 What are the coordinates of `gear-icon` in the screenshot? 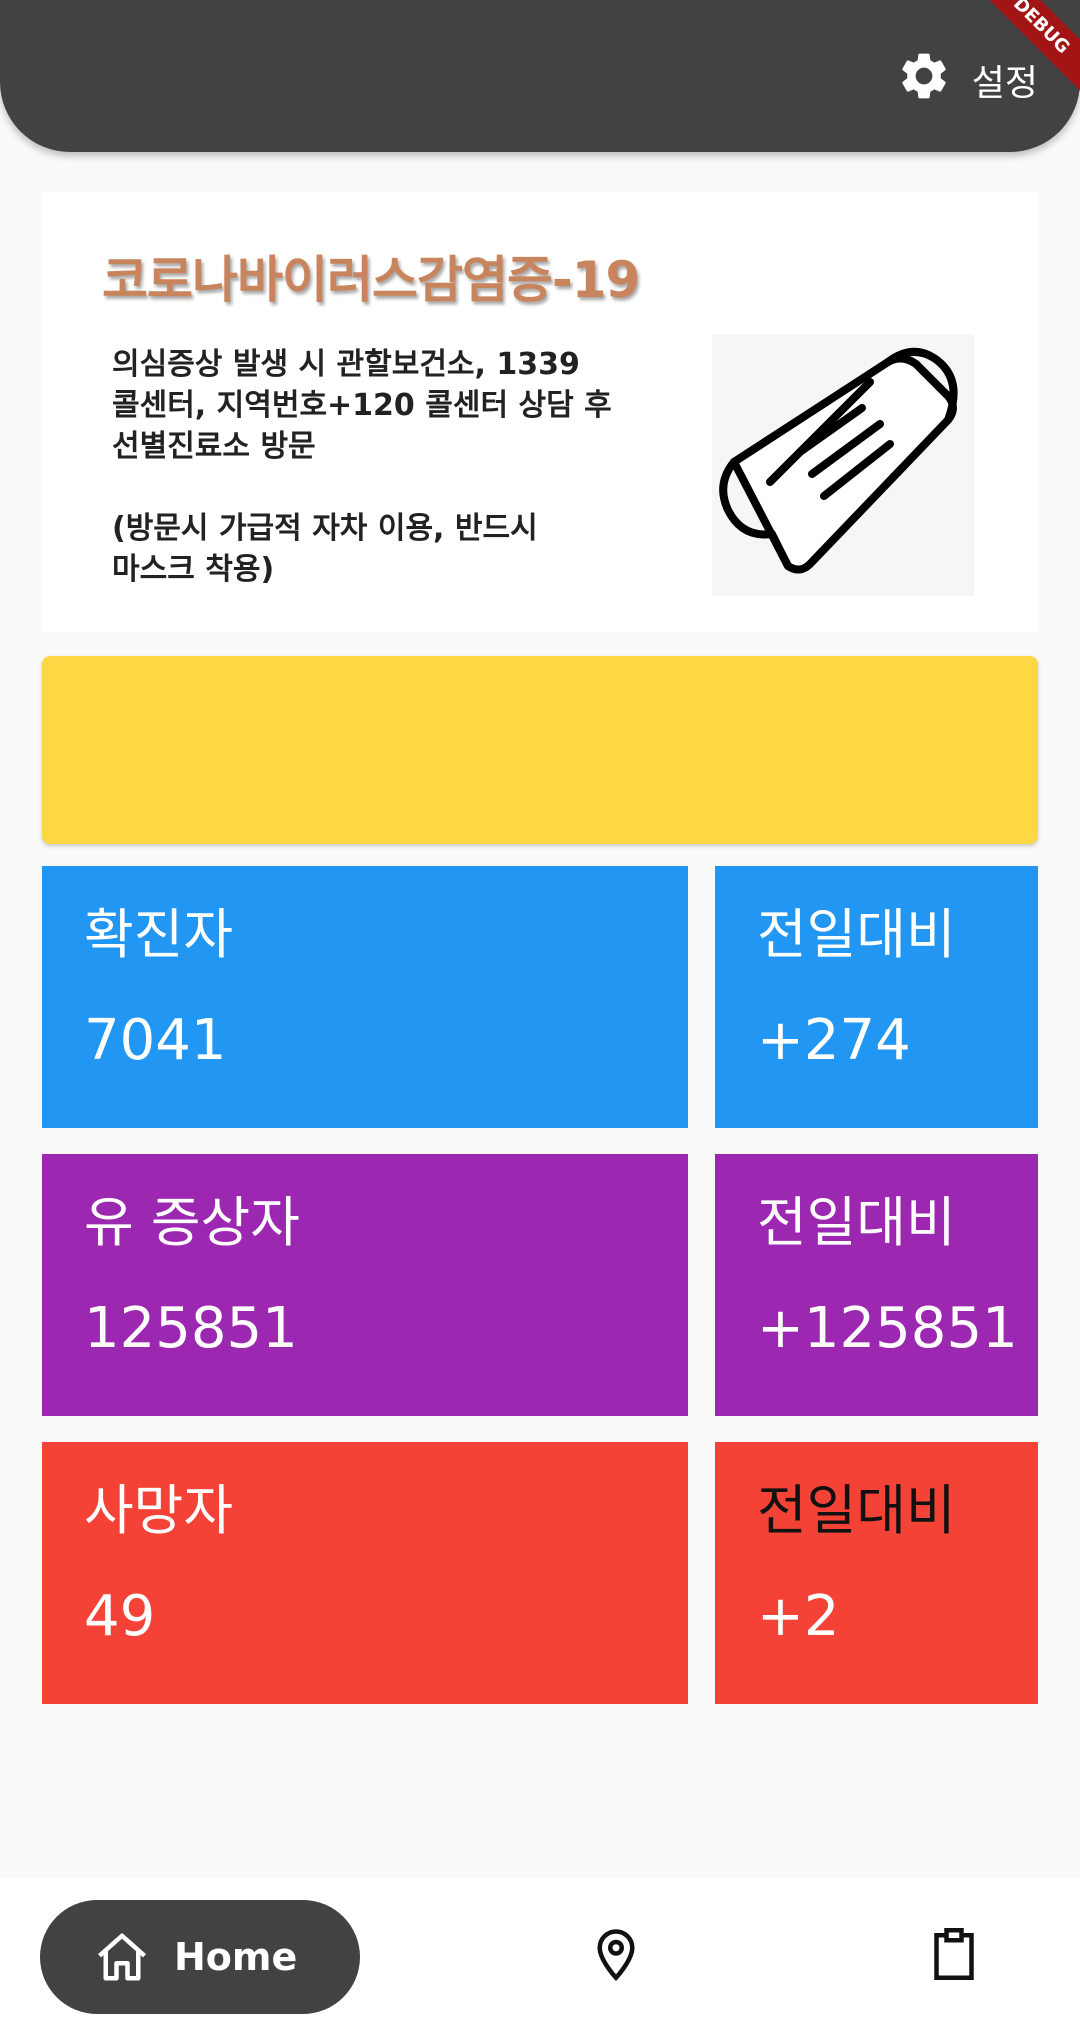 It's located at (924, 80).